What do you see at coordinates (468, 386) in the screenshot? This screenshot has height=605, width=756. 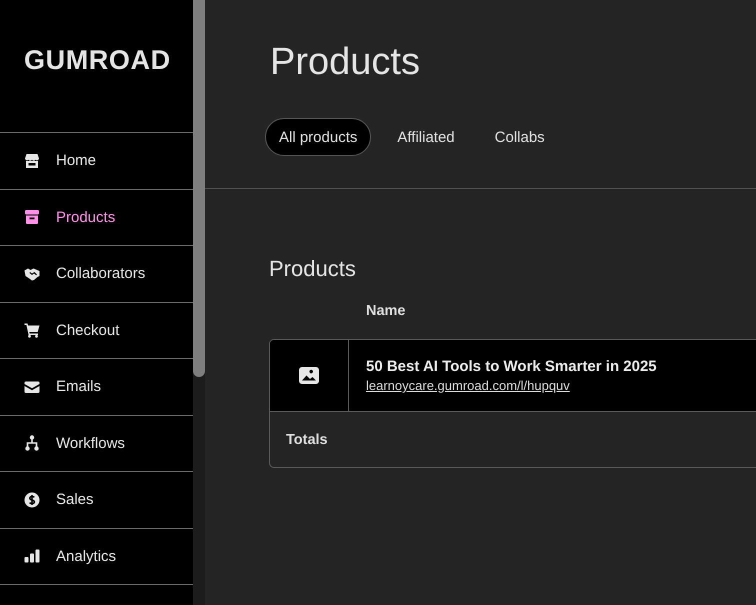 I see `product-link: learnoycare.gumroad.com/l/hupquv` at bounding box center [468, 386].